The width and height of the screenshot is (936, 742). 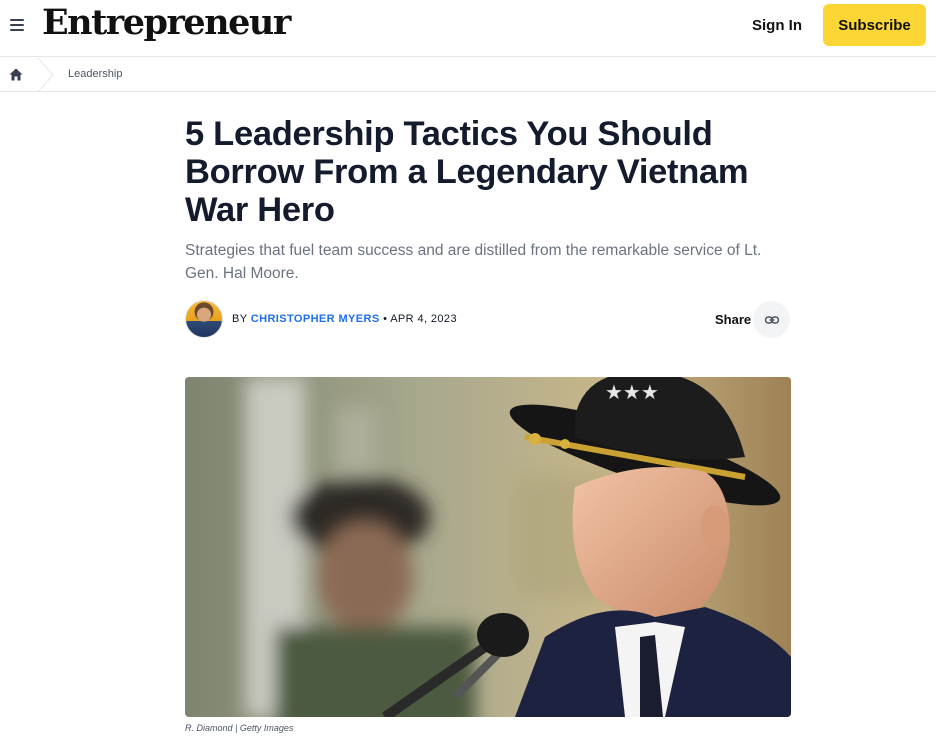 I want to click on copy-link-button, so click(x=771, y=319).